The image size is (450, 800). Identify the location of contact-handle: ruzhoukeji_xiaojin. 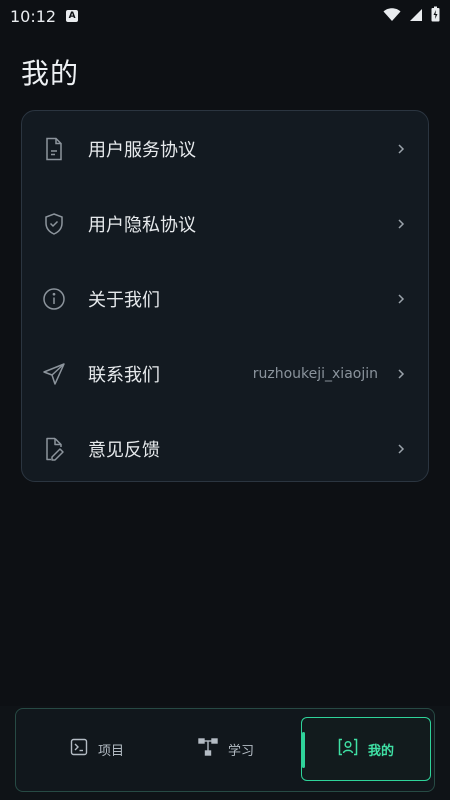
(315, 373).